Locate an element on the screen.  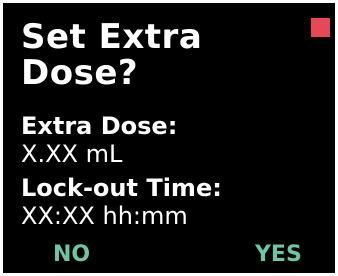
extra-dose-value: X.XX mL is located at coordinates (72, 154).